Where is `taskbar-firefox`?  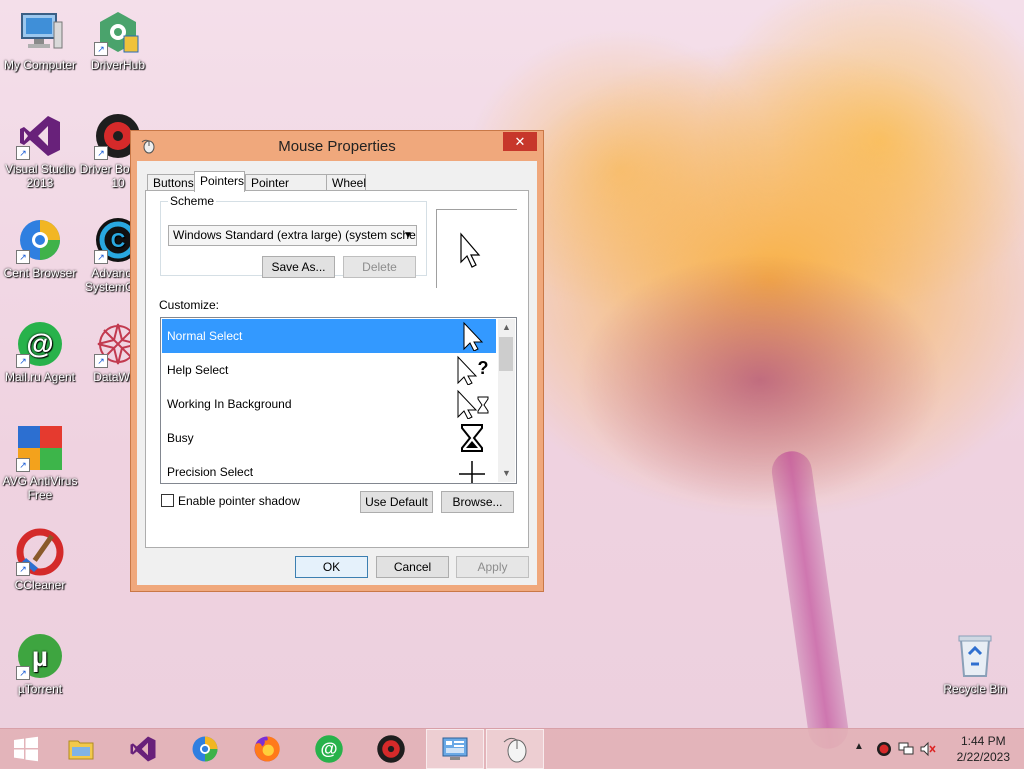
taskbar-firefox is located at coordinates (267, 749).